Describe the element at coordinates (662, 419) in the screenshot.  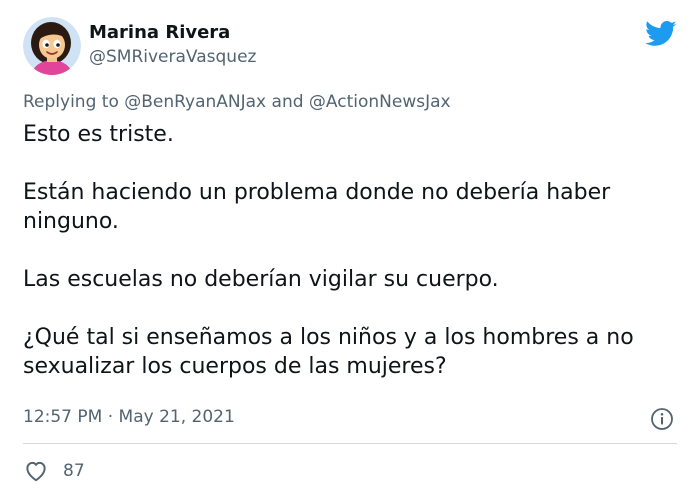
I see `info-icon` at that location.